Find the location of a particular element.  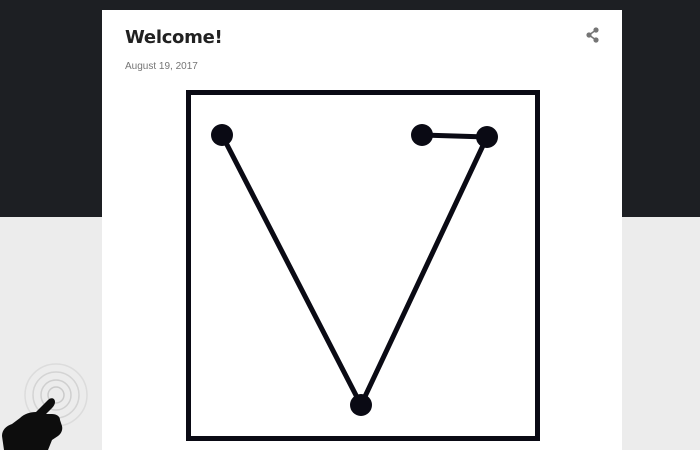

post-date: August 19, 2017 is located at coordinates (161, 66).